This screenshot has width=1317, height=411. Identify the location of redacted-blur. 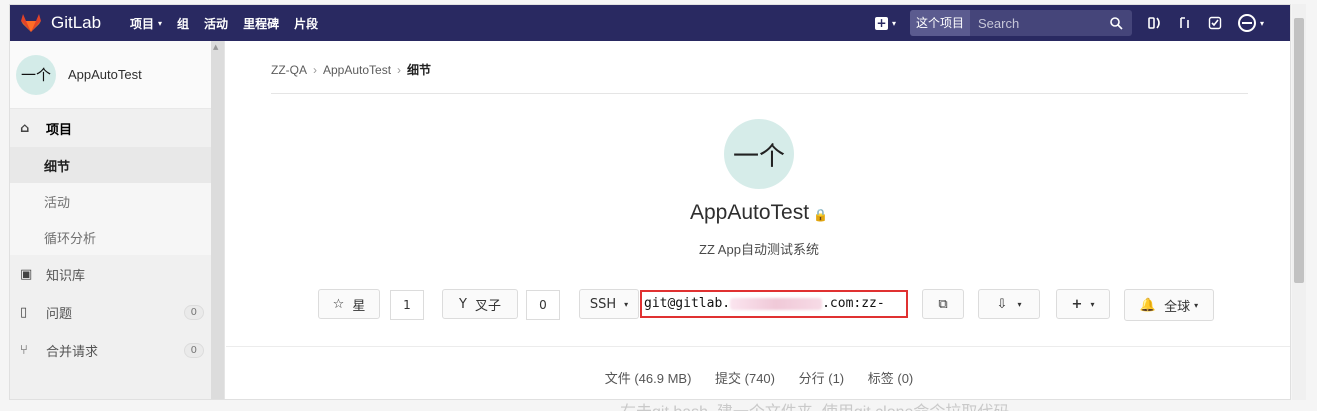
(776, 303).